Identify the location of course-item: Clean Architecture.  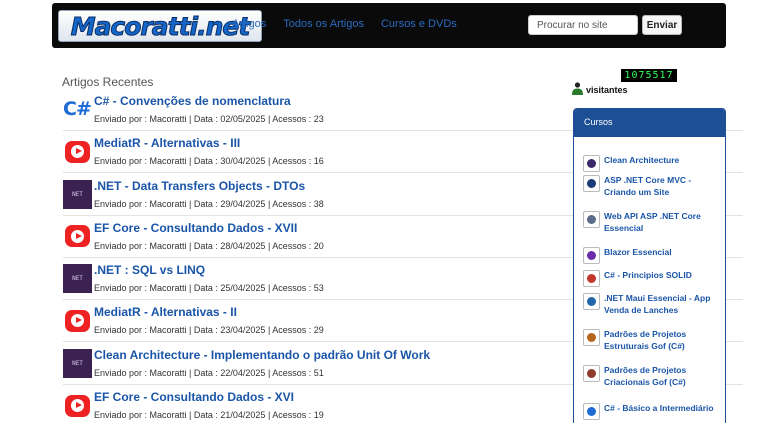
(651, 163).